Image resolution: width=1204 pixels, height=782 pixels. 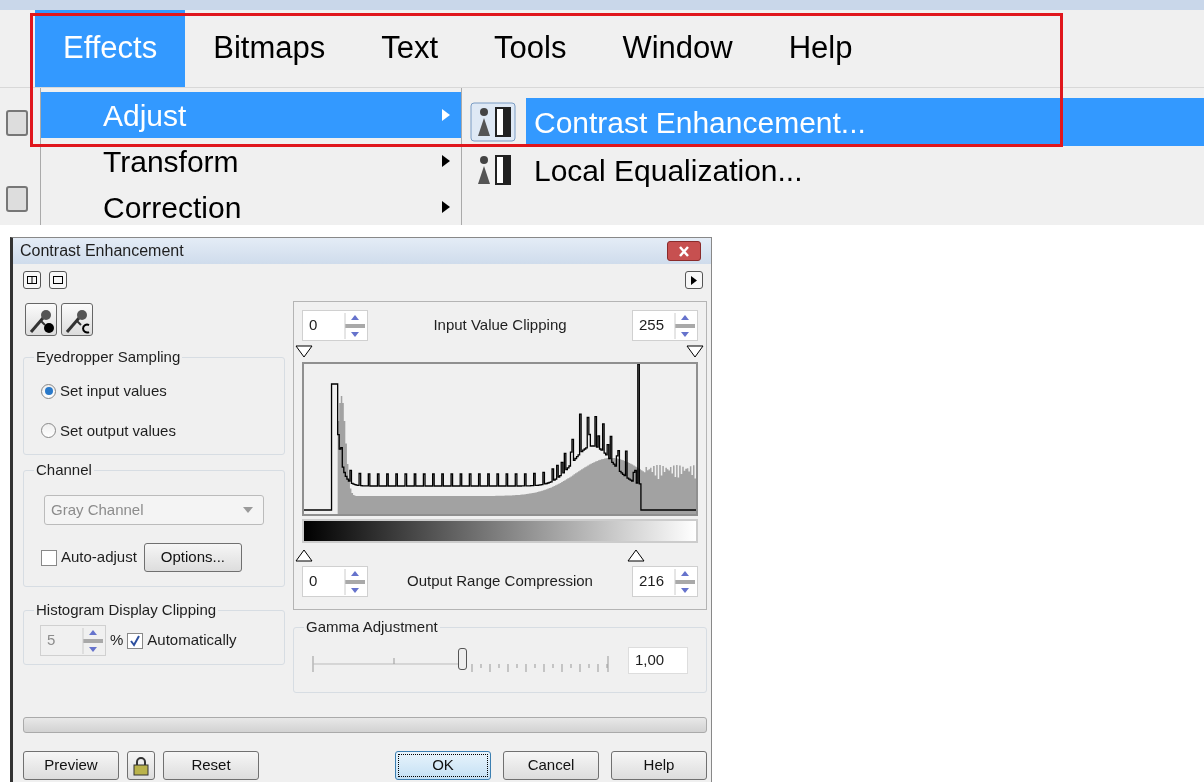 I want to click on lock-button, so click(x=141, y=765).